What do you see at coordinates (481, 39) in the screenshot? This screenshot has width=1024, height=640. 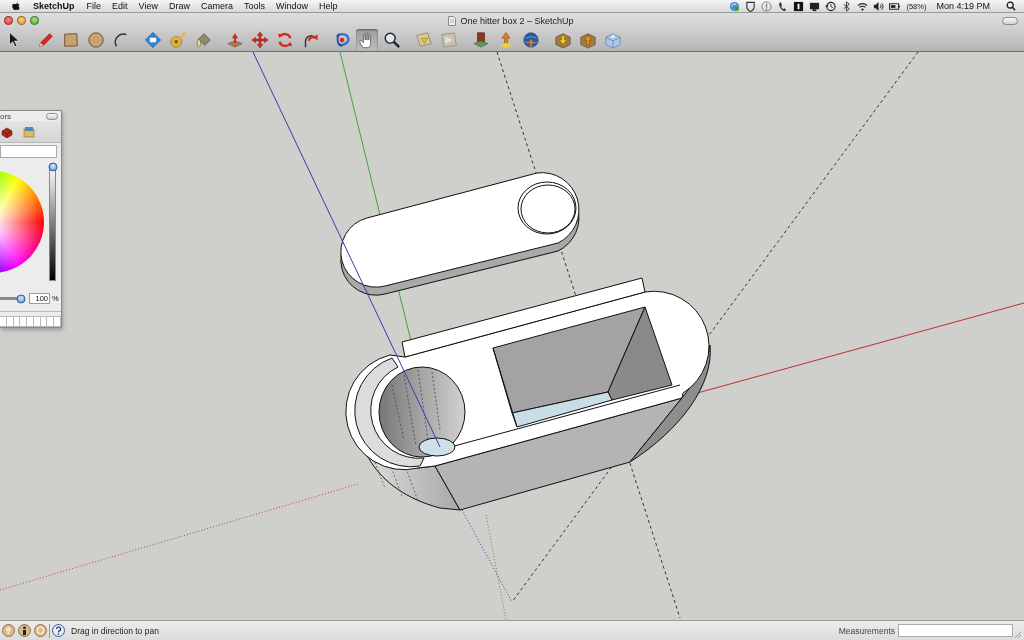 I see `building-icon` at bounding box center [481, 39].